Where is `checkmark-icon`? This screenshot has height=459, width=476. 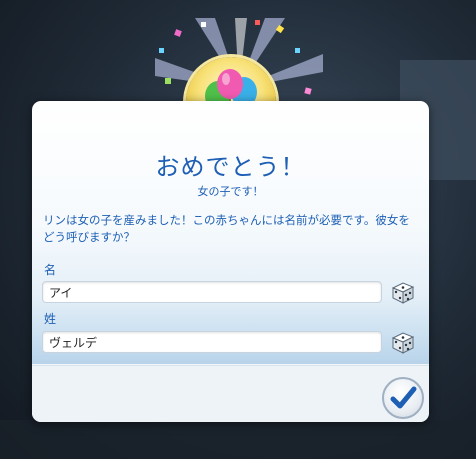 checkmark-icon is located at coordinates (403, 397).